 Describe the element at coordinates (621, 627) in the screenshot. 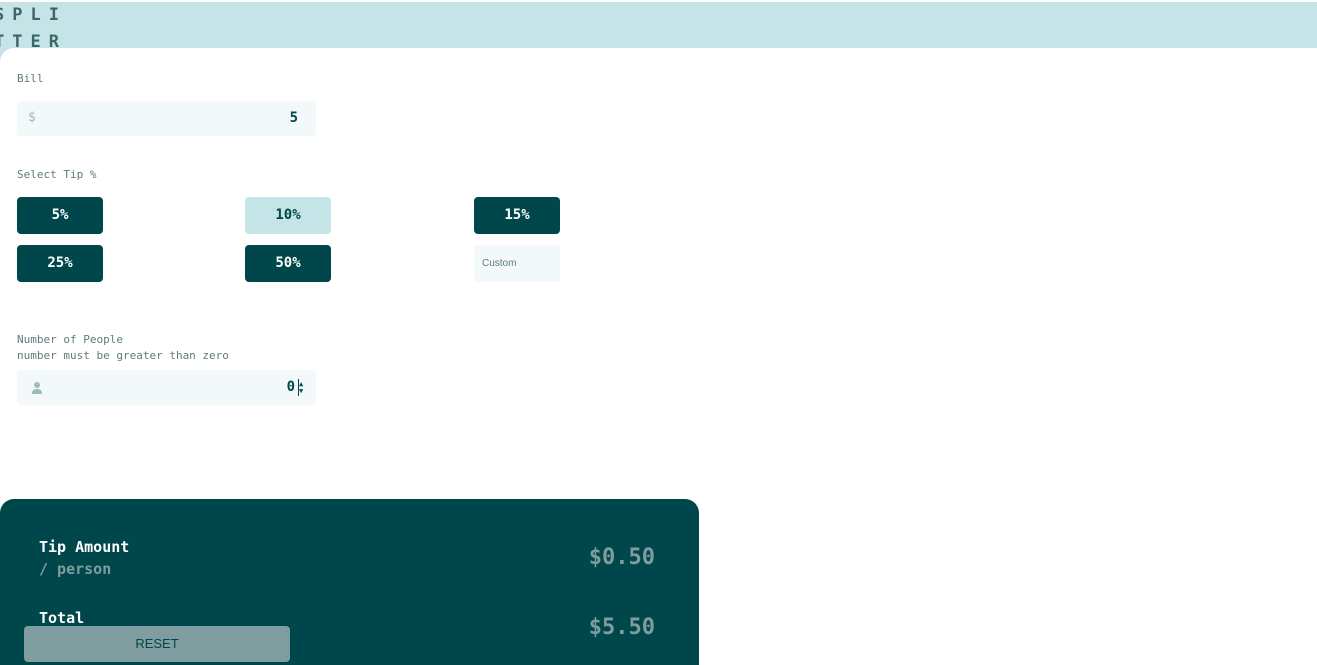

I see `total-value: $5.50` at that location.